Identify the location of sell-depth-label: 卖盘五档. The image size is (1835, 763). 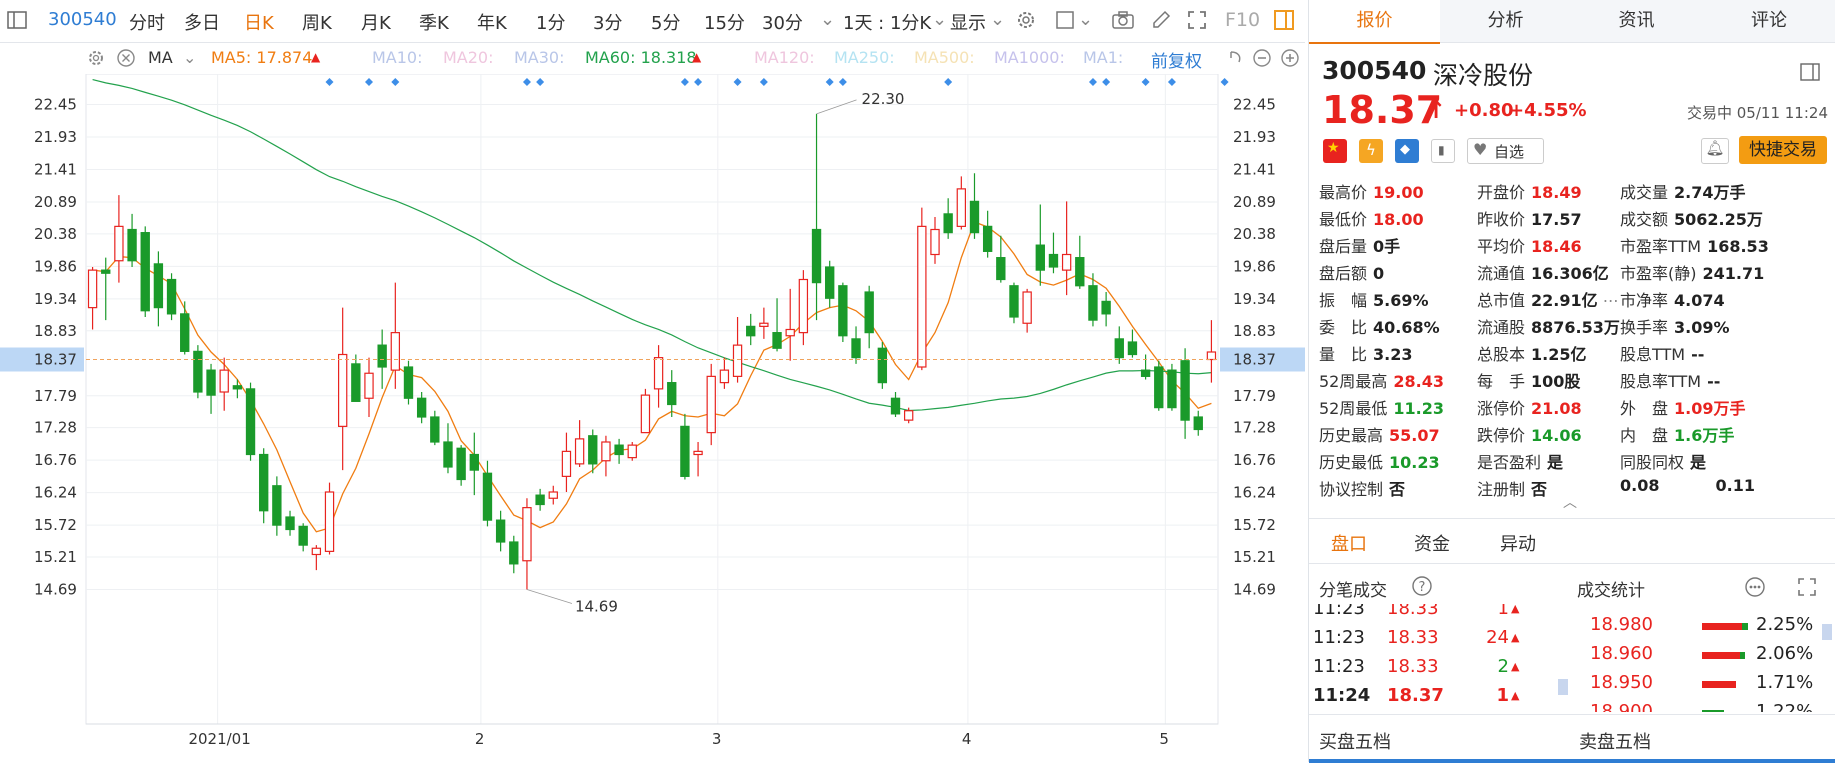
(1615, 741).